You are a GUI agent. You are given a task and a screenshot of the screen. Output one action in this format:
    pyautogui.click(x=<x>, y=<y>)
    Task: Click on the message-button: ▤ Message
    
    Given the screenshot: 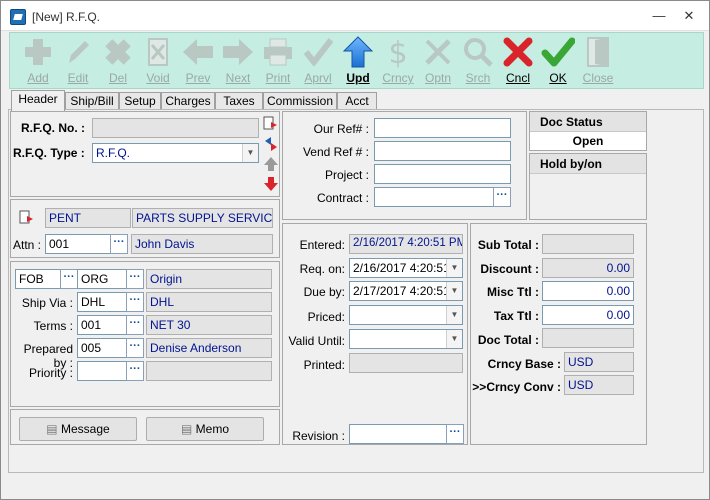 What is the action you would take?
    pyautogui.click(x=78, y=429)
    